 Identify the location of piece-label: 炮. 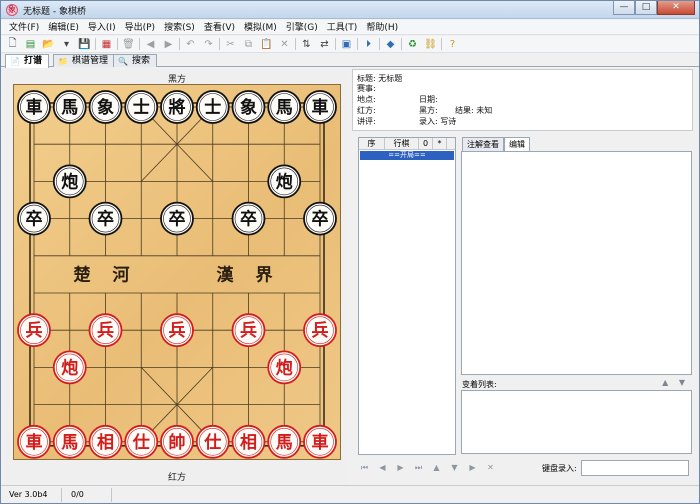
(284, 367).